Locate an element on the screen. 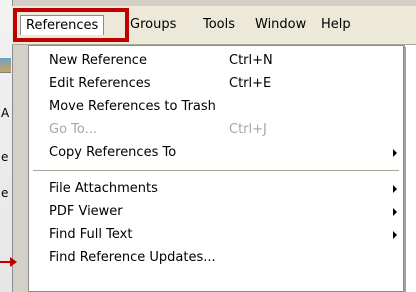 This screenshot has height=292, width=416. menu-item-edit-references: Edit References Ctrl+E is located at coordinates (216, 83).